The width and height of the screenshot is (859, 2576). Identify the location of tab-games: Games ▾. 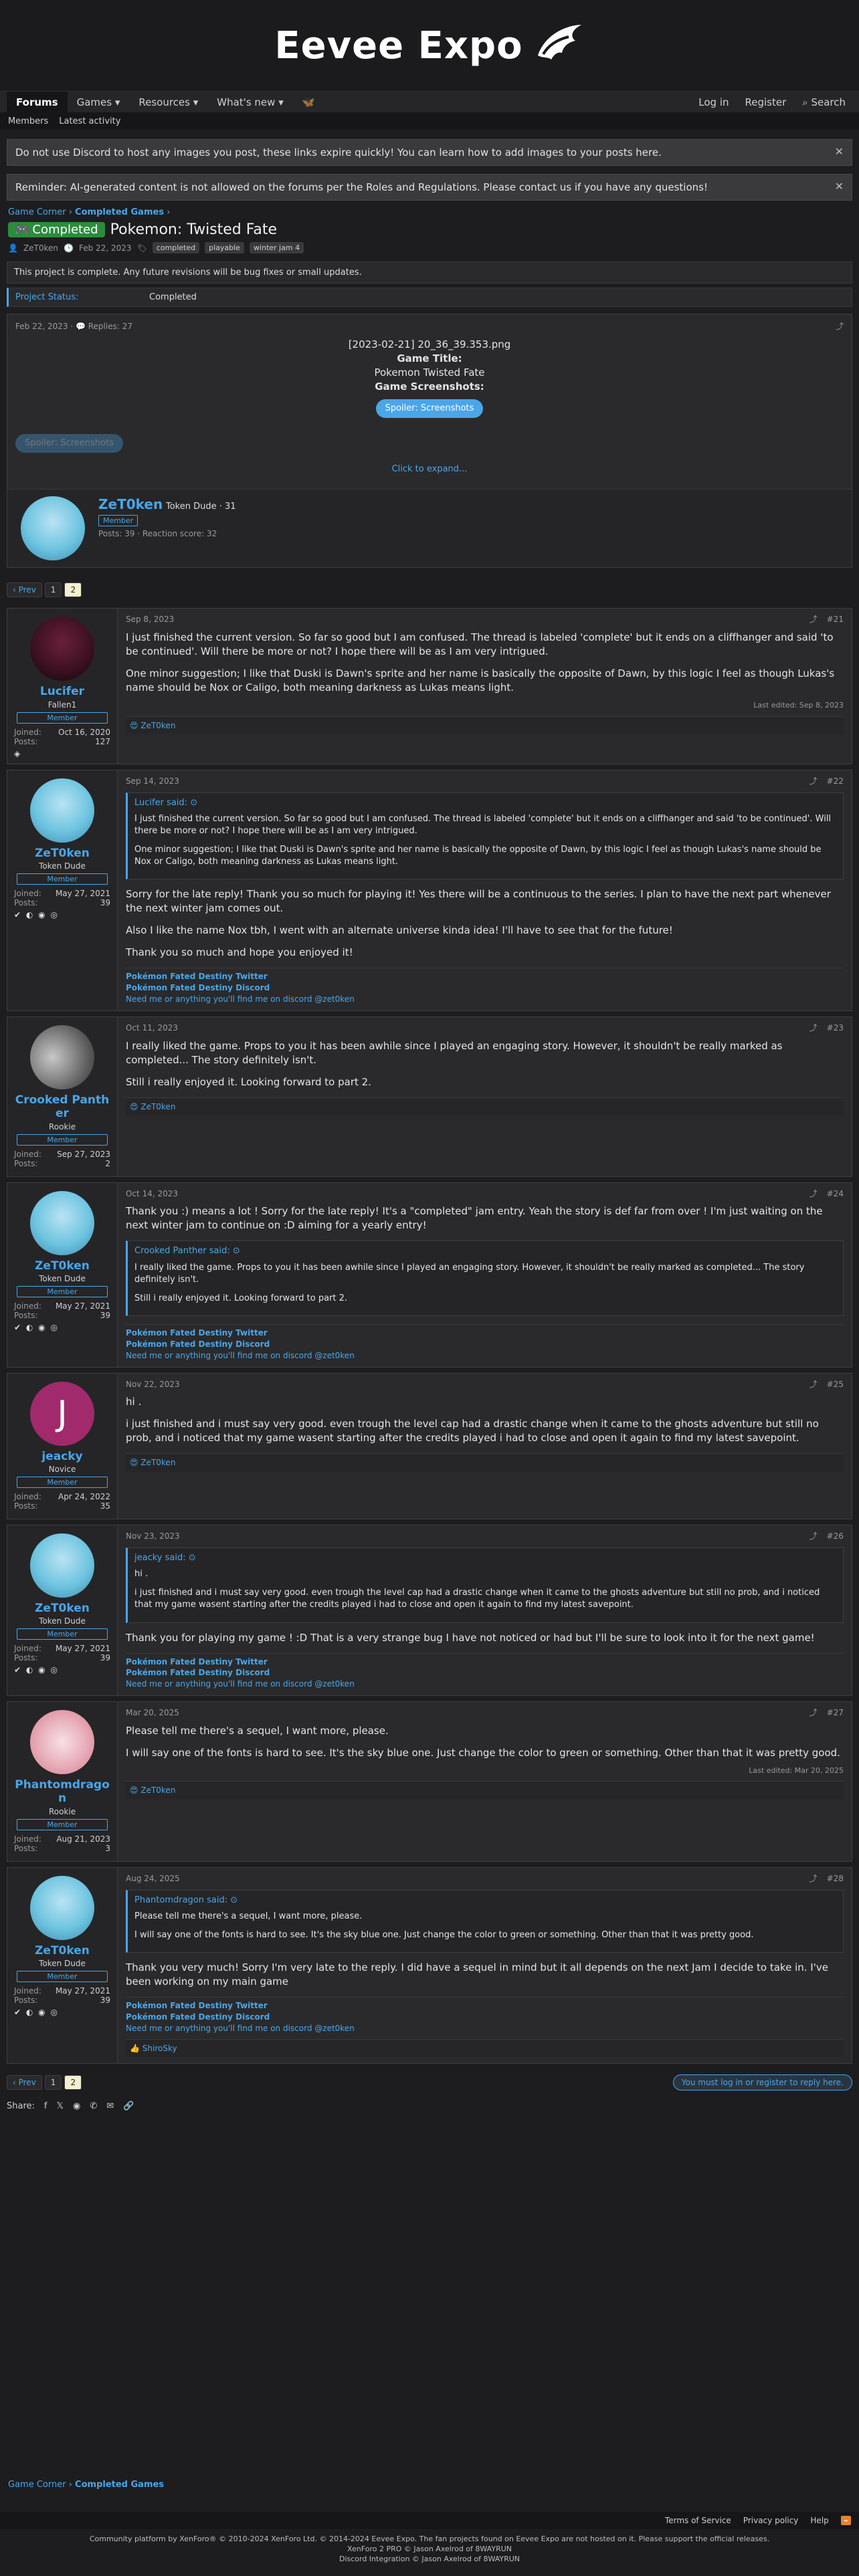
(99, 102).